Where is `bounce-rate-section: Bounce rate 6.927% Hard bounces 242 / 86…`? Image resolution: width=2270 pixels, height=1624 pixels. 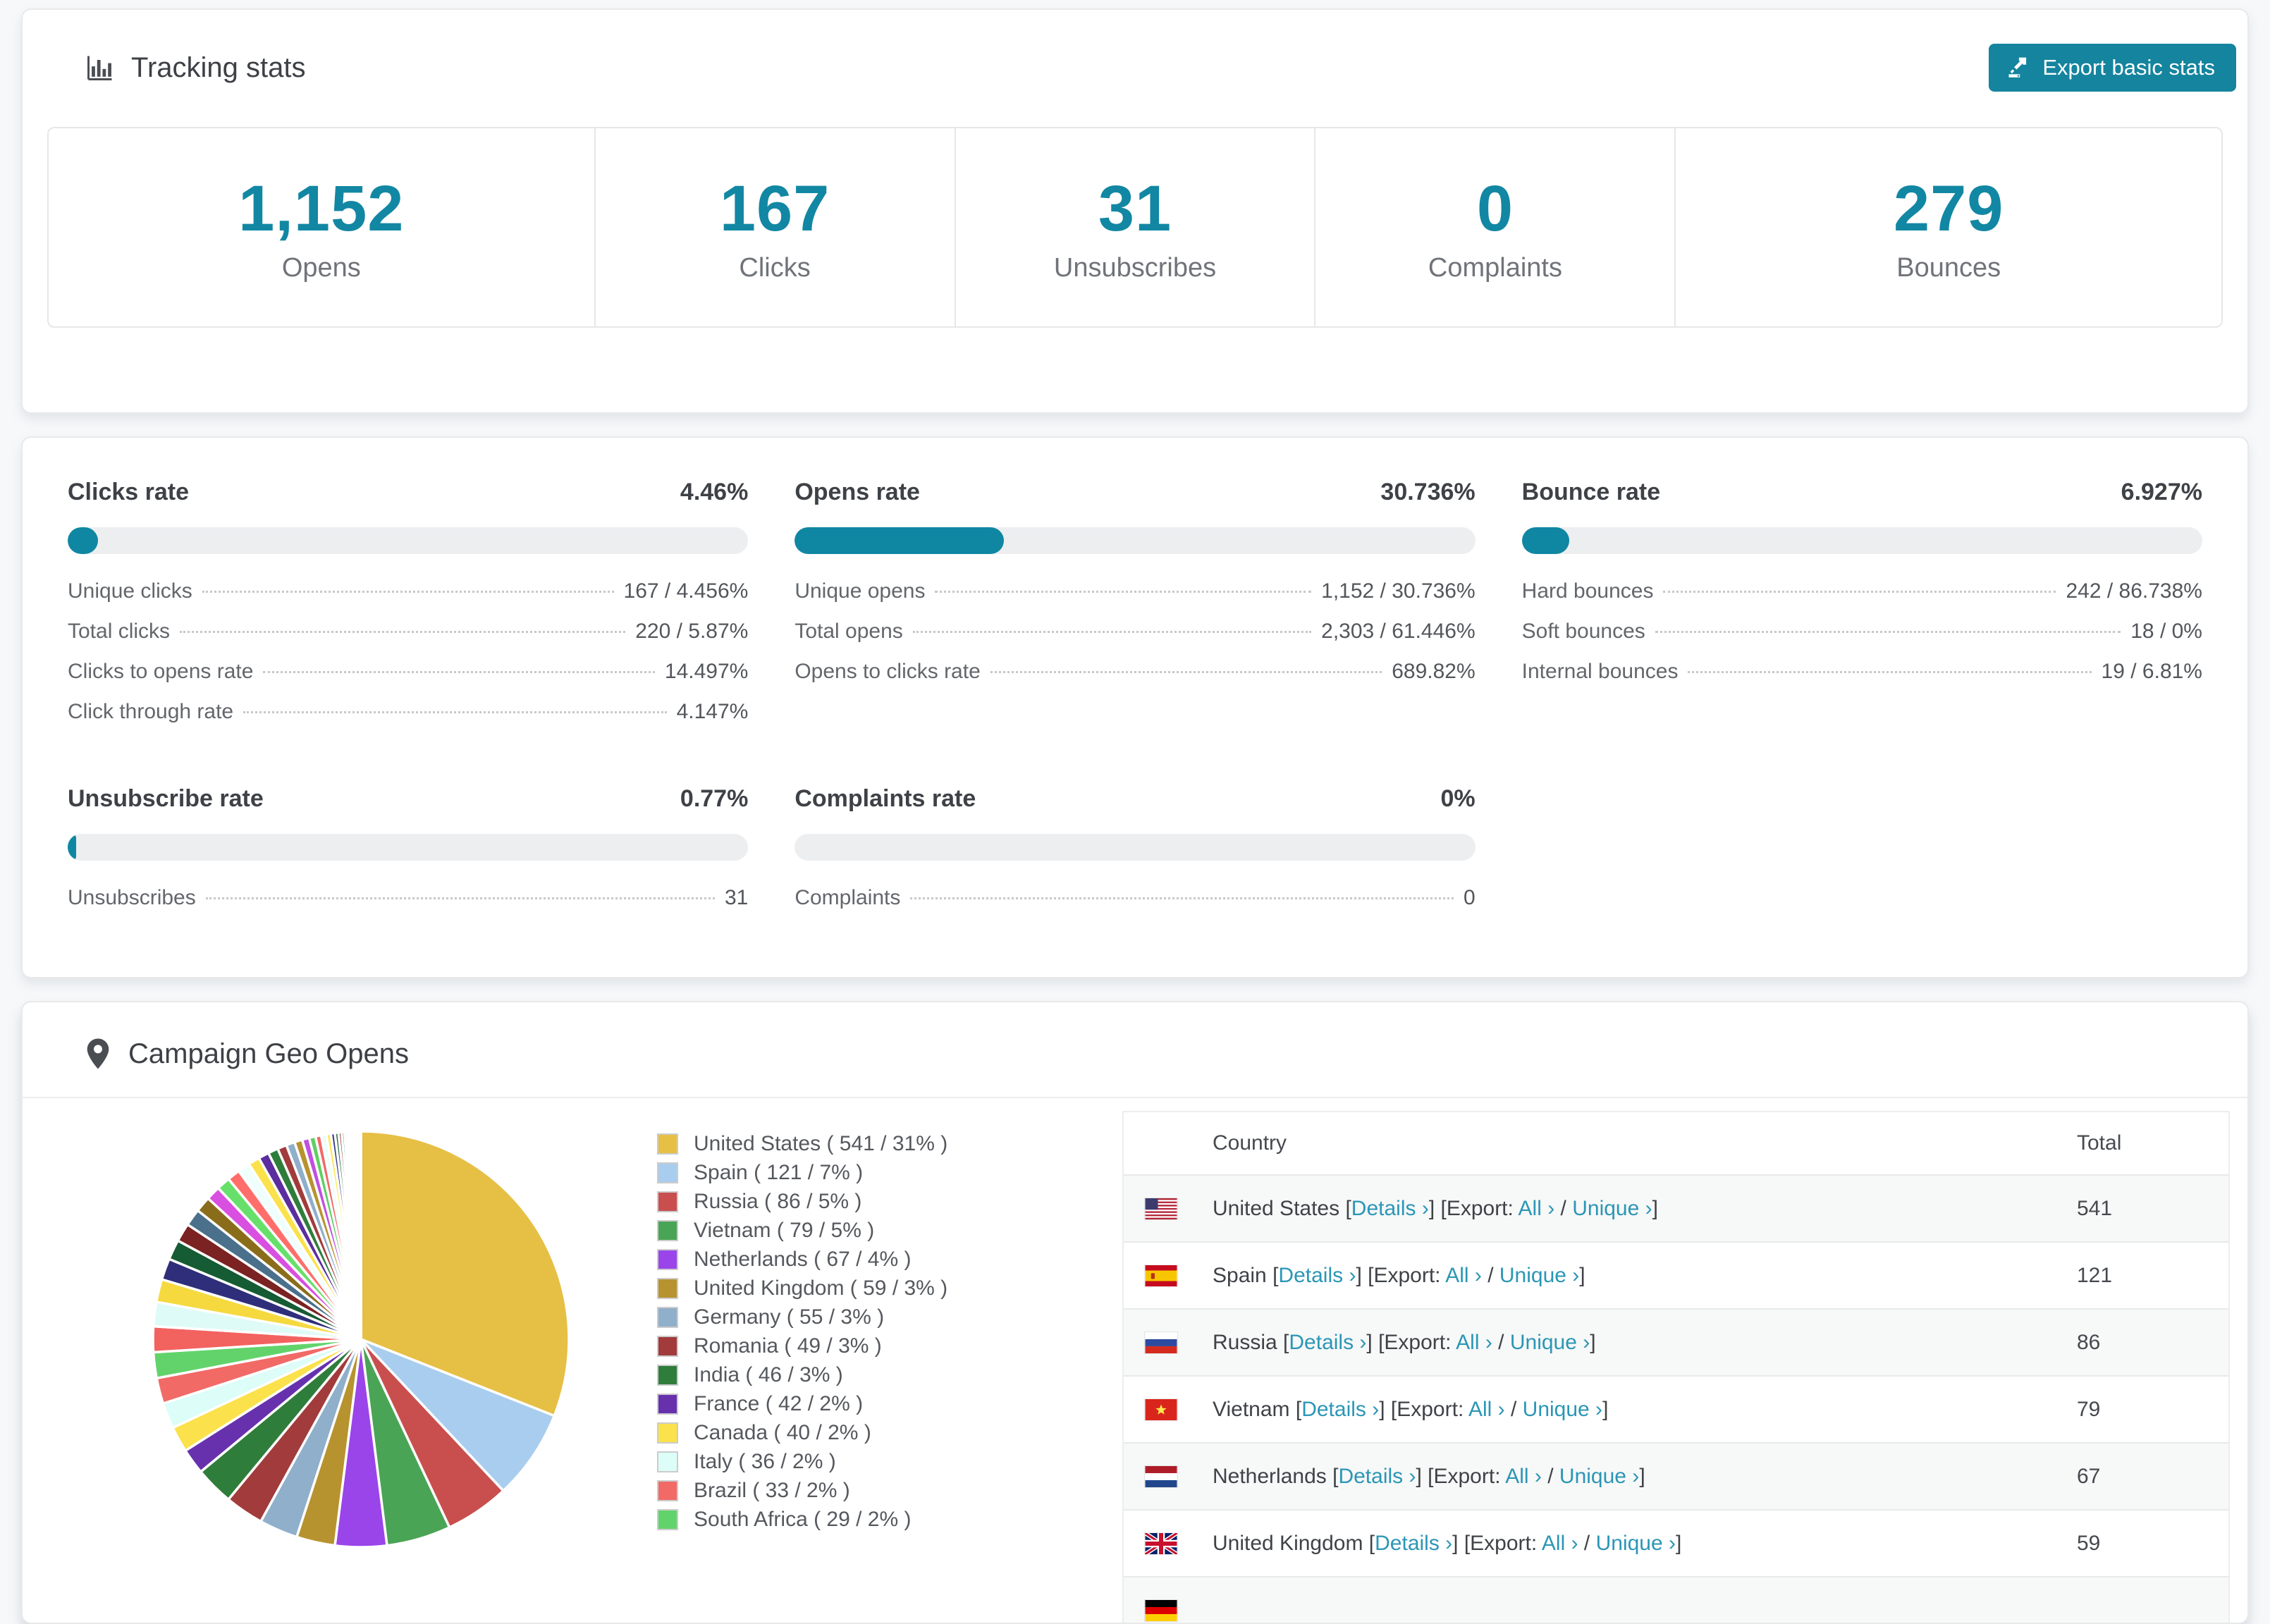
bounce-rate-section: Bounce rate 6.927% Hard bounces 242 / 86… is located at coordinates (1861, 609).